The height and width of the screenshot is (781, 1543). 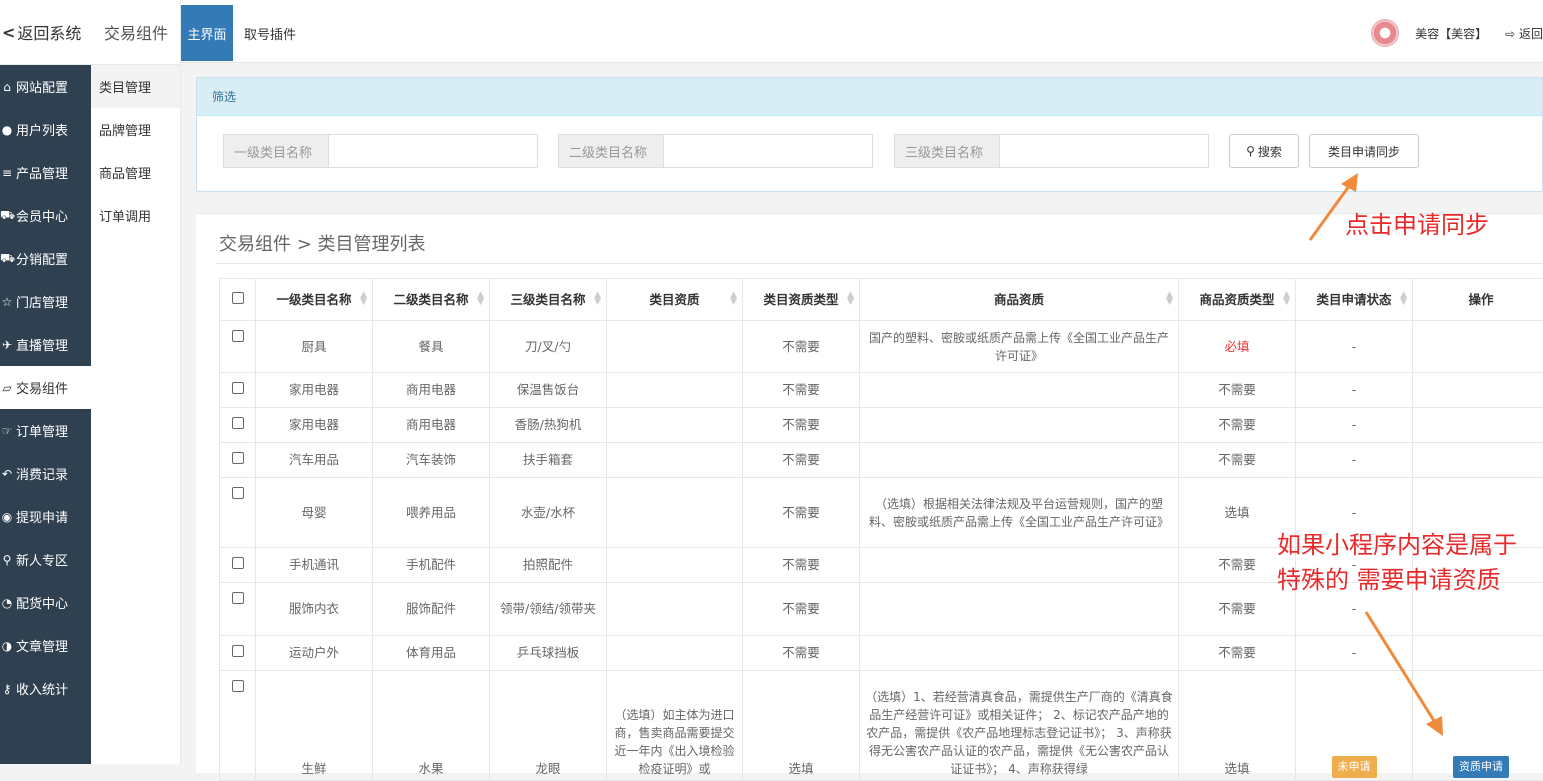 What do you see at coordinates (1104, 151) in the screenshot?
I see `level3-category-input` at bounding box center [1104, 151].